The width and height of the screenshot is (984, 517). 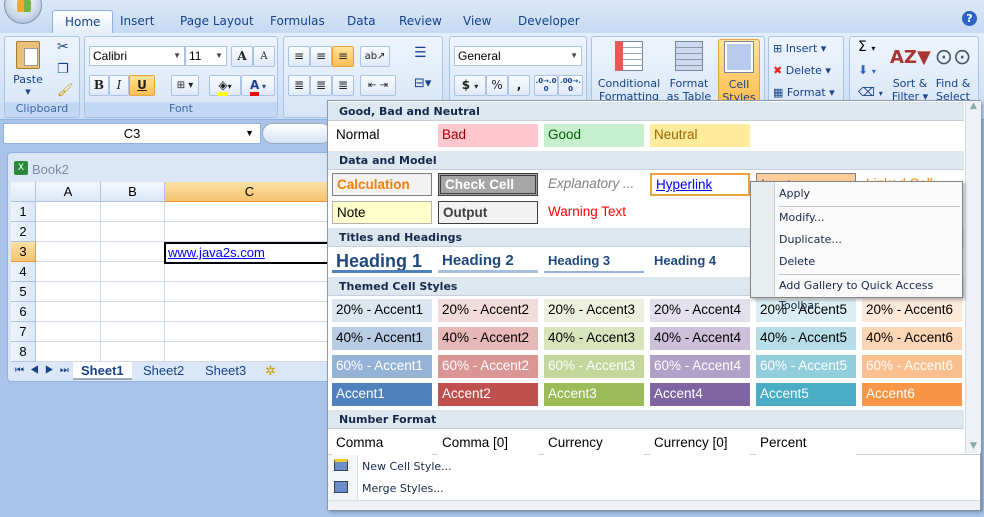 I want to click on autosum-button: Σ ▾, so click(x=866, y=47).